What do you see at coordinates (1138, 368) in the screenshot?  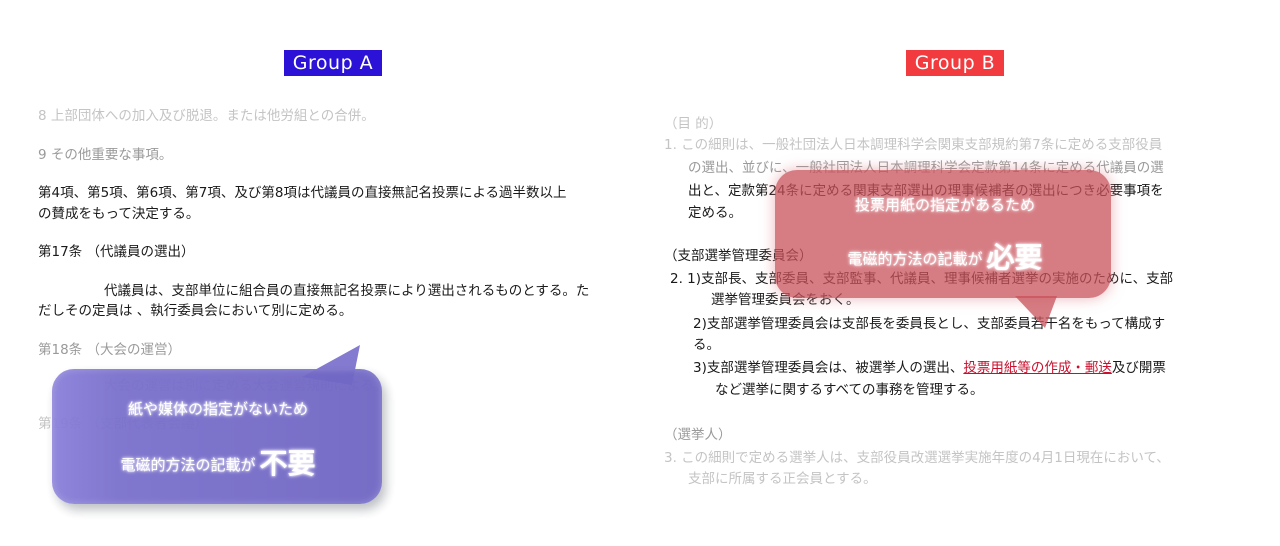 I see `doc-text: 及び開票` at bounding box center [1138, 368].